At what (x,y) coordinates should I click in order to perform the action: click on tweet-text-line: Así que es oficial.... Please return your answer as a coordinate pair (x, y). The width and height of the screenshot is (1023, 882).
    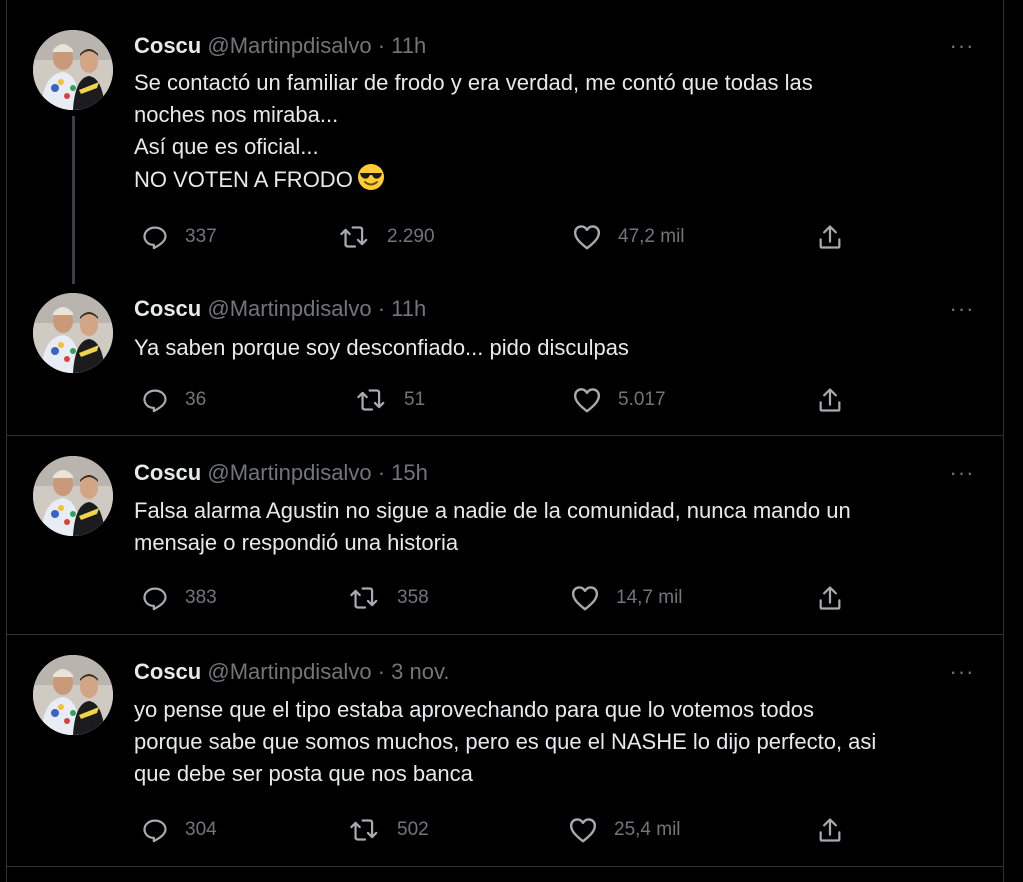
    Looking at the image, I should click on (226, 146).